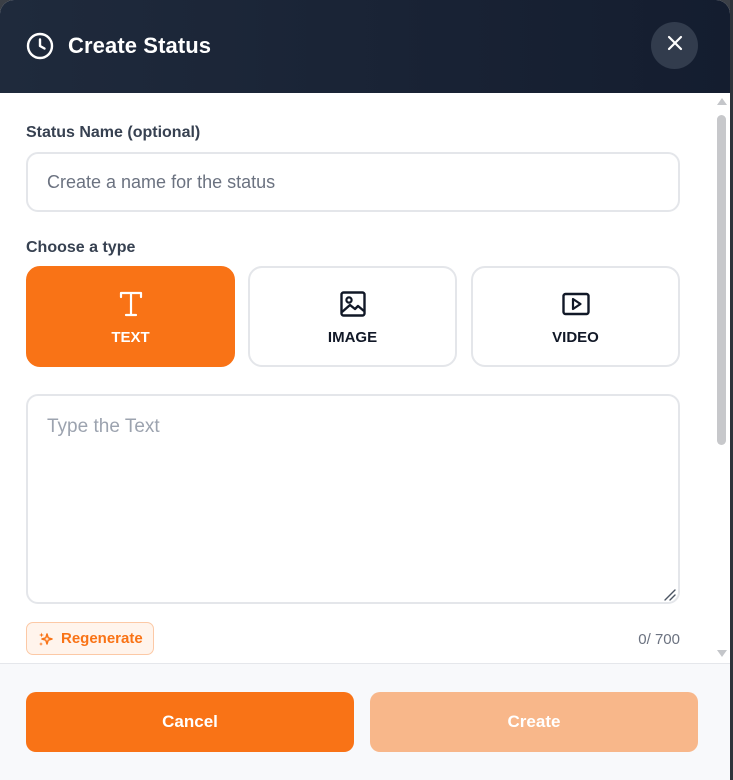  I want to click on create-button: Create, so click(534, 722).